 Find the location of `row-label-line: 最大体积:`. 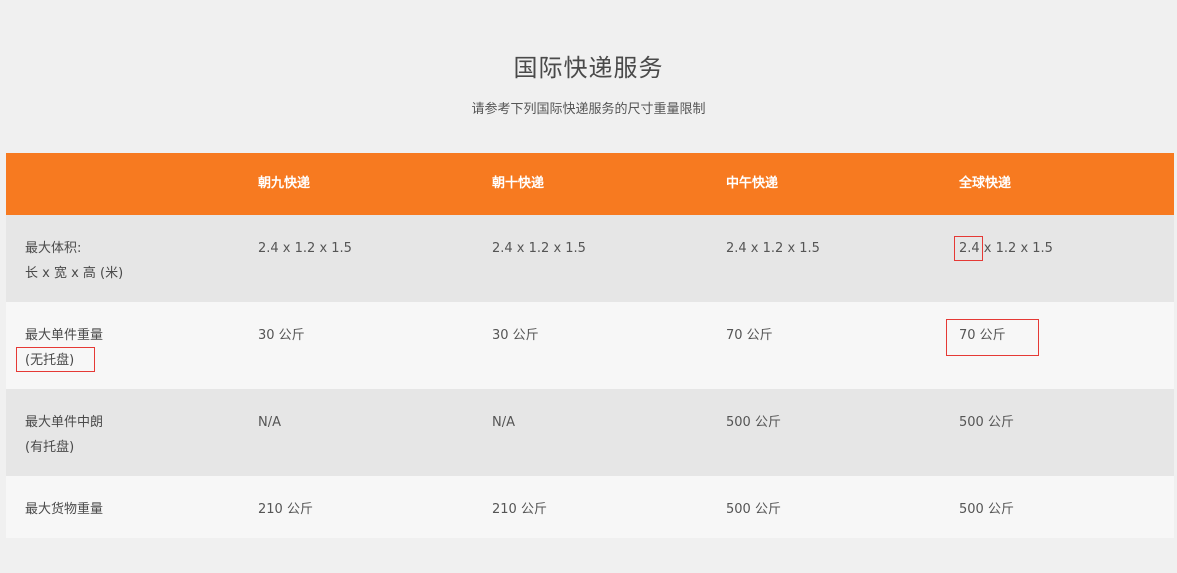

row-label-line: 最大体积: is located at coordinates (53, 248).